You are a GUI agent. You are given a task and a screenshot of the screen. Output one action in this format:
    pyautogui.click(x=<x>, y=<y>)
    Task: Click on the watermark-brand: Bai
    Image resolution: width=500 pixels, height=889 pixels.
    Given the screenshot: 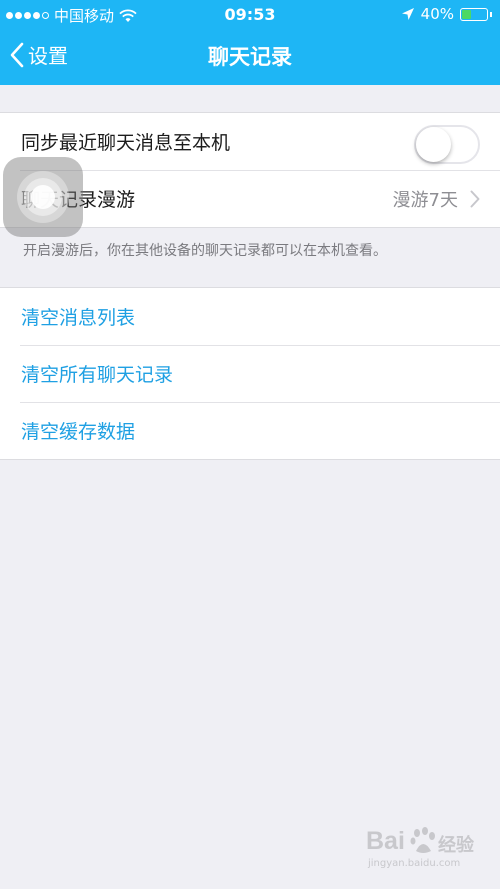 What is the action you would take?
    pyautogui.click(x=385, y=841)
    